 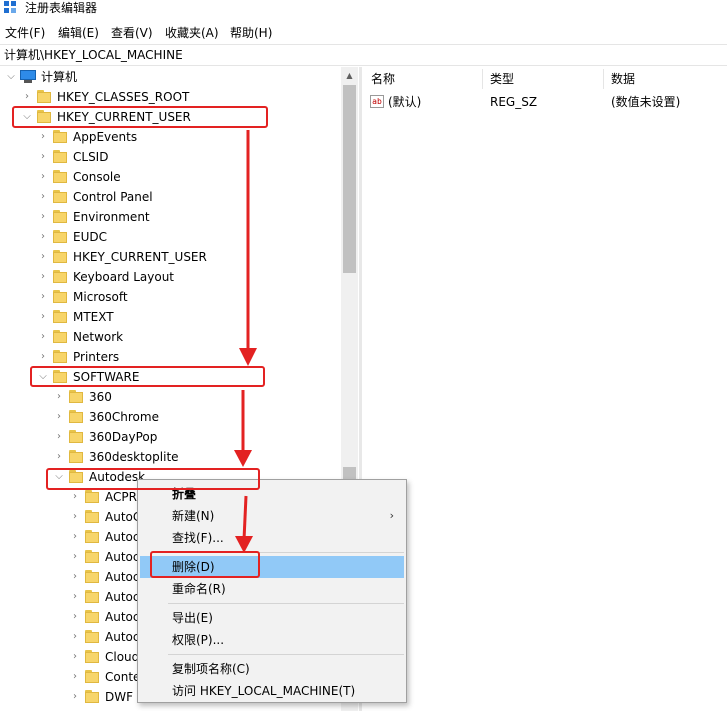 What do you see at coordinates (25, 33) in the screenshot?
I see `menu-file: 文件(F)` at bounding box center [25, 33].